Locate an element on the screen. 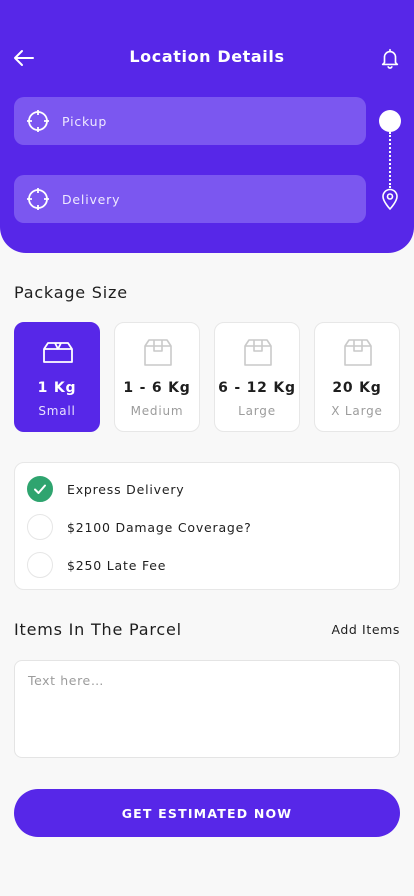 The height and width of the screenshot is (896, 414). package-size-label: Medium is located at coordinates (157, 411).